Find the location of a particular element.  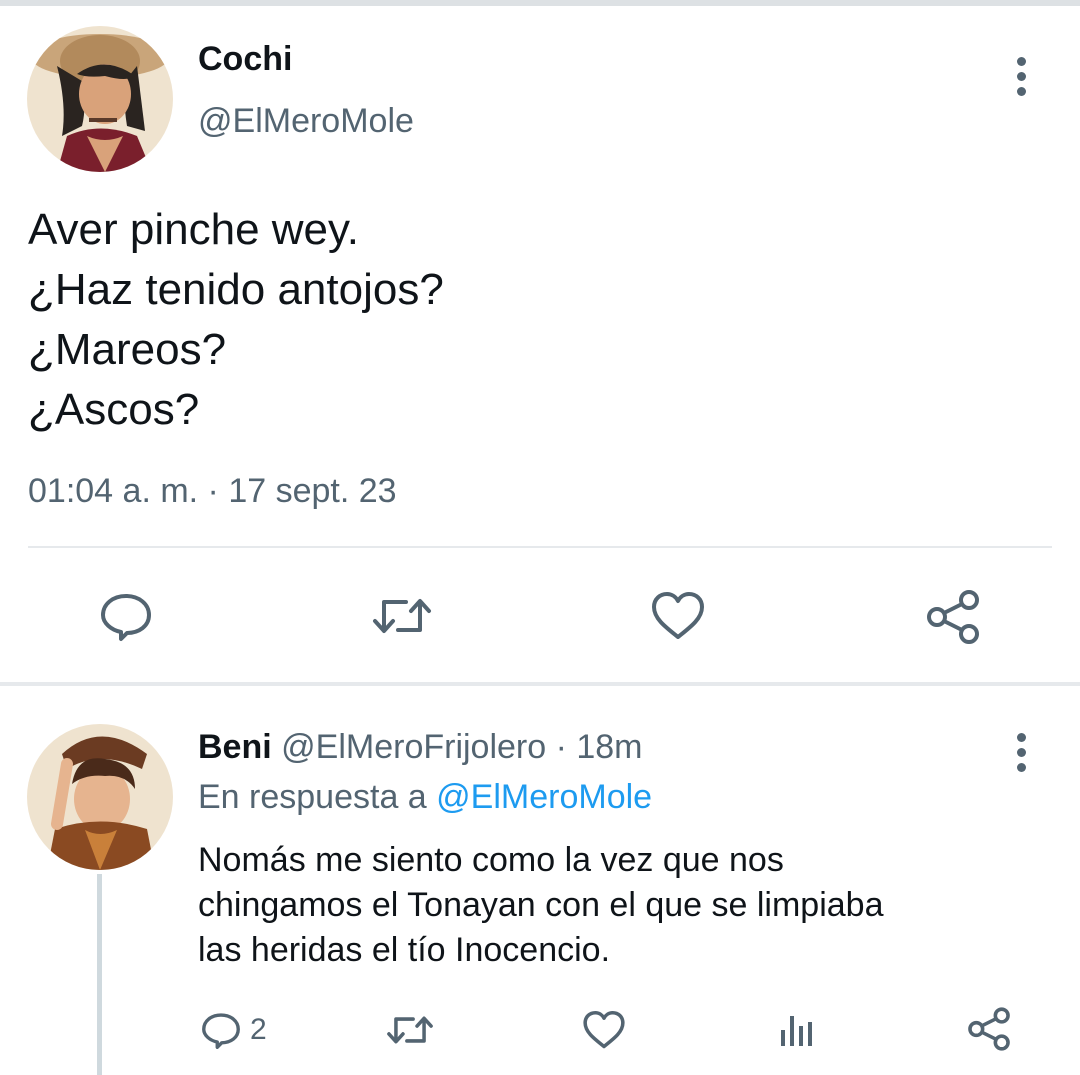

reply-context: En respuesta a @ElMeroMole is located at coordinates (425, 797).